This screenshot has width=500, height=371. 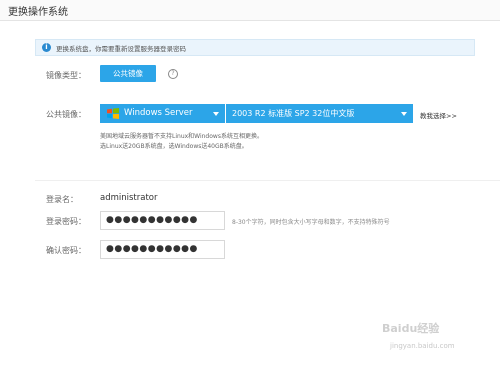 I want to click on version-select: 2003 R2 标准版 SP2 32位中文版, so click(x=319, y=113).